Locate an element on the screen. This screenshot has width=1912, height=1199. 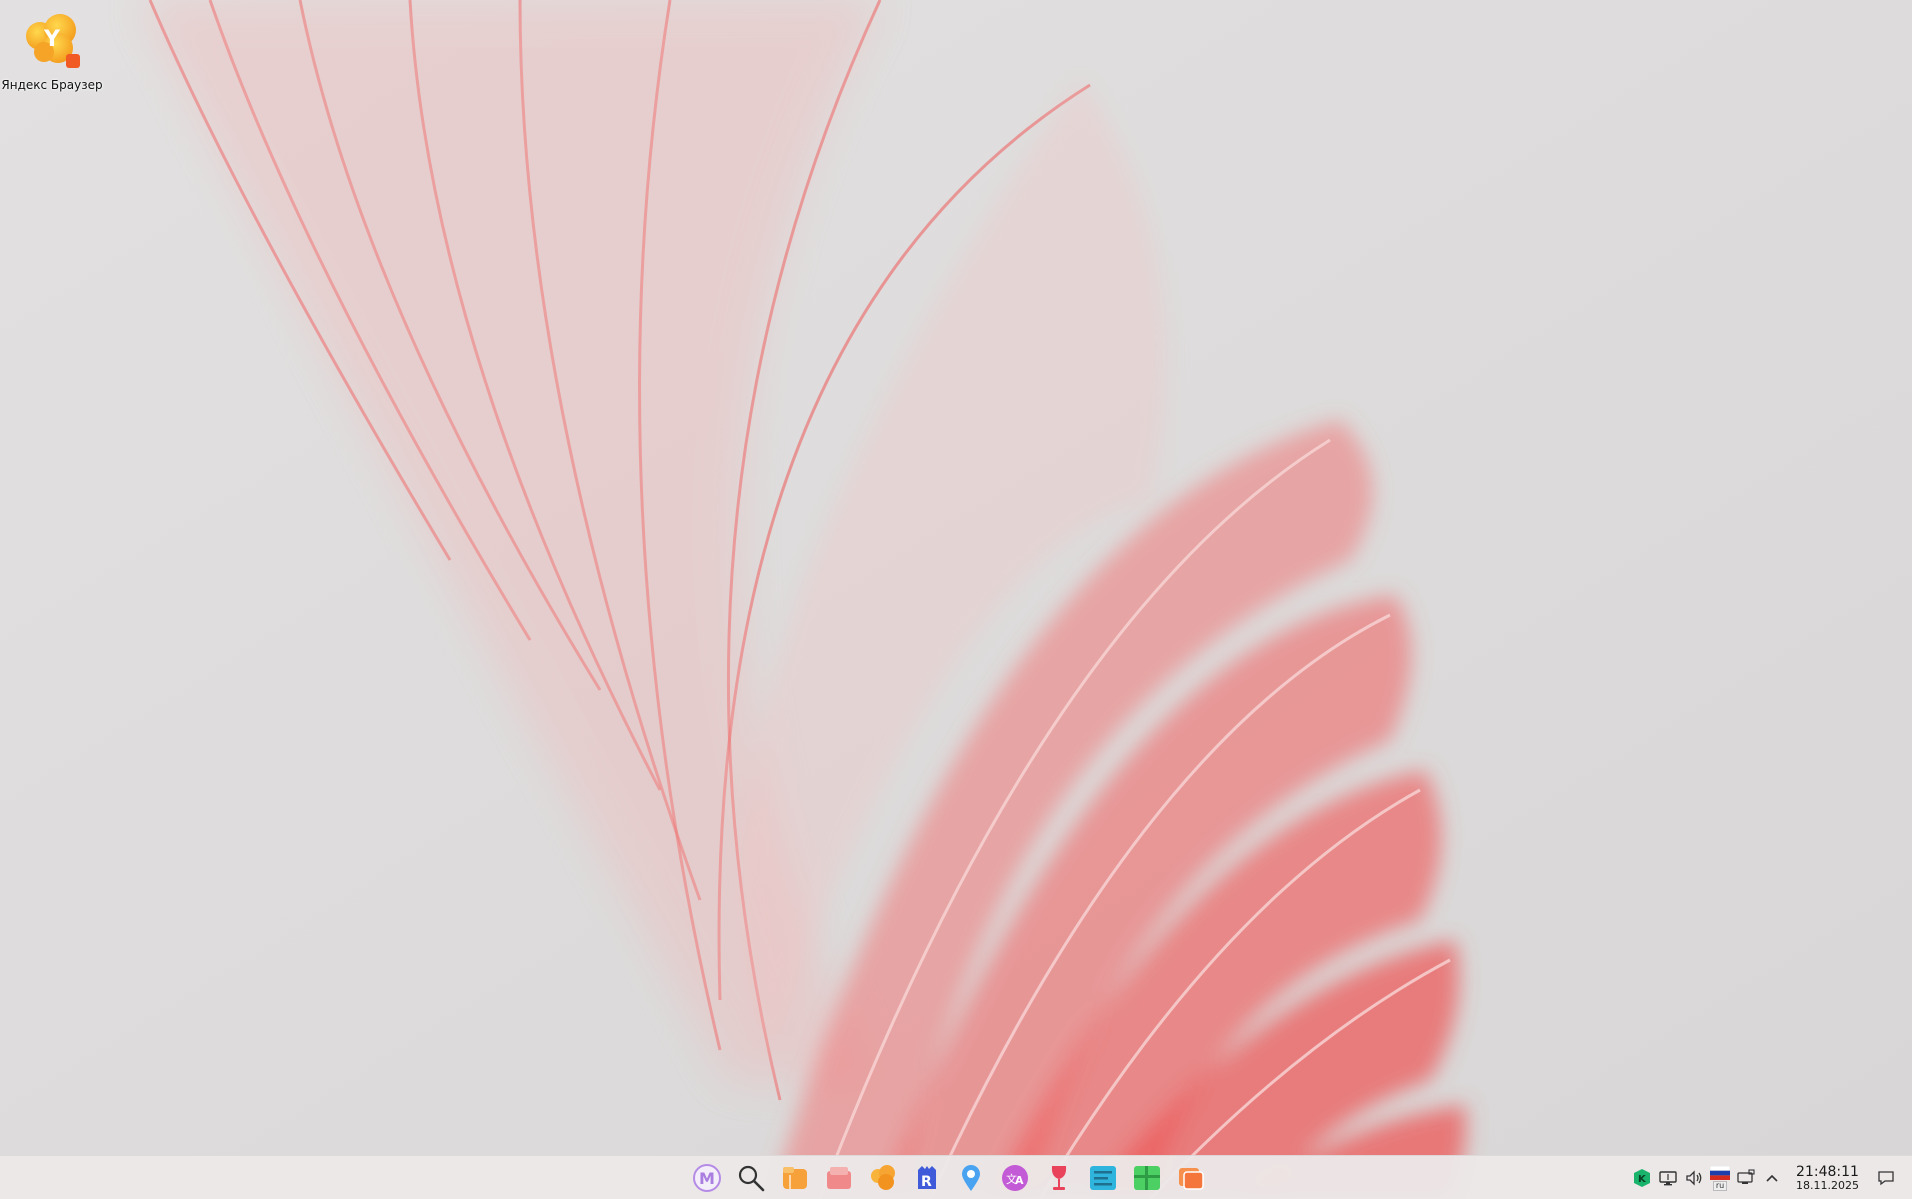
clock-time: 21:48:11 is located at coordinates (1827, 1171).